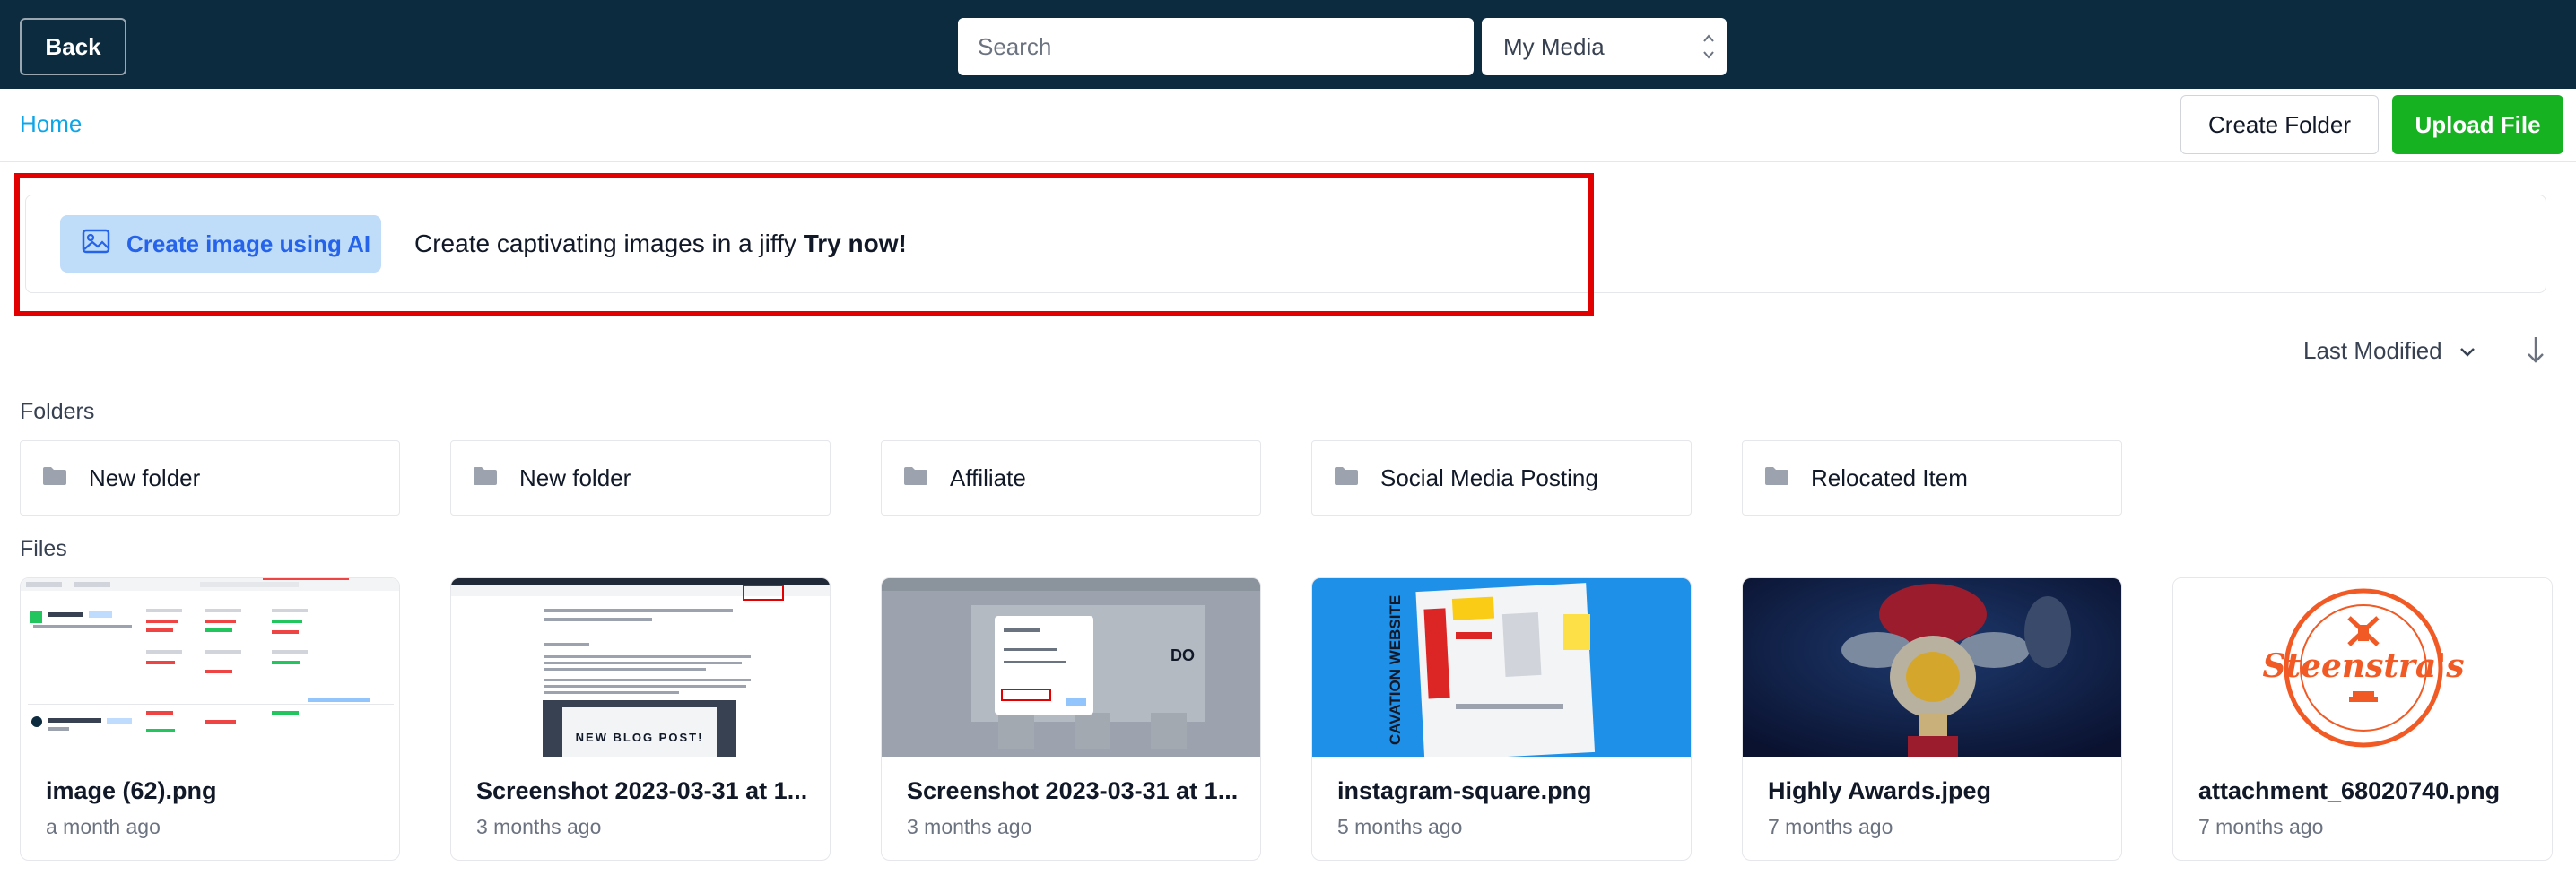  I want to click on media-source-select: My Media, so click(1604, 47).